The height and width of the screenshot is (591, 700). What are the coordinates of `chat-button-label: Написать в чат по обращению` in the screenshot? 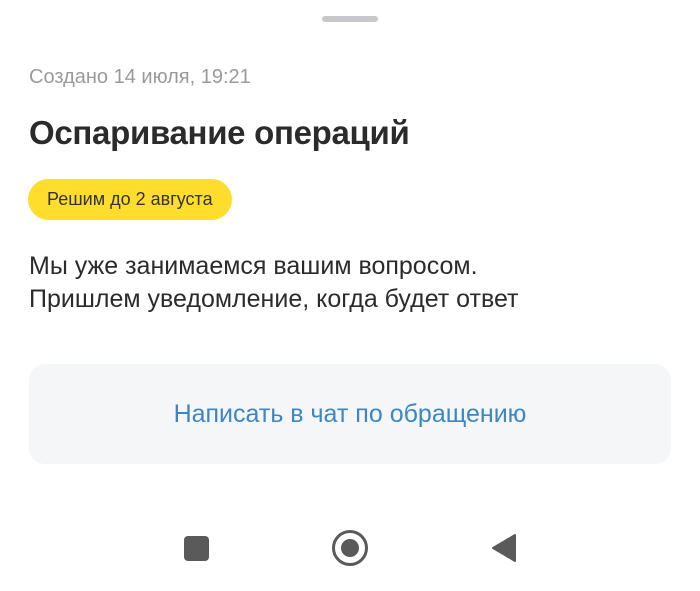 It's located at (350, 413).